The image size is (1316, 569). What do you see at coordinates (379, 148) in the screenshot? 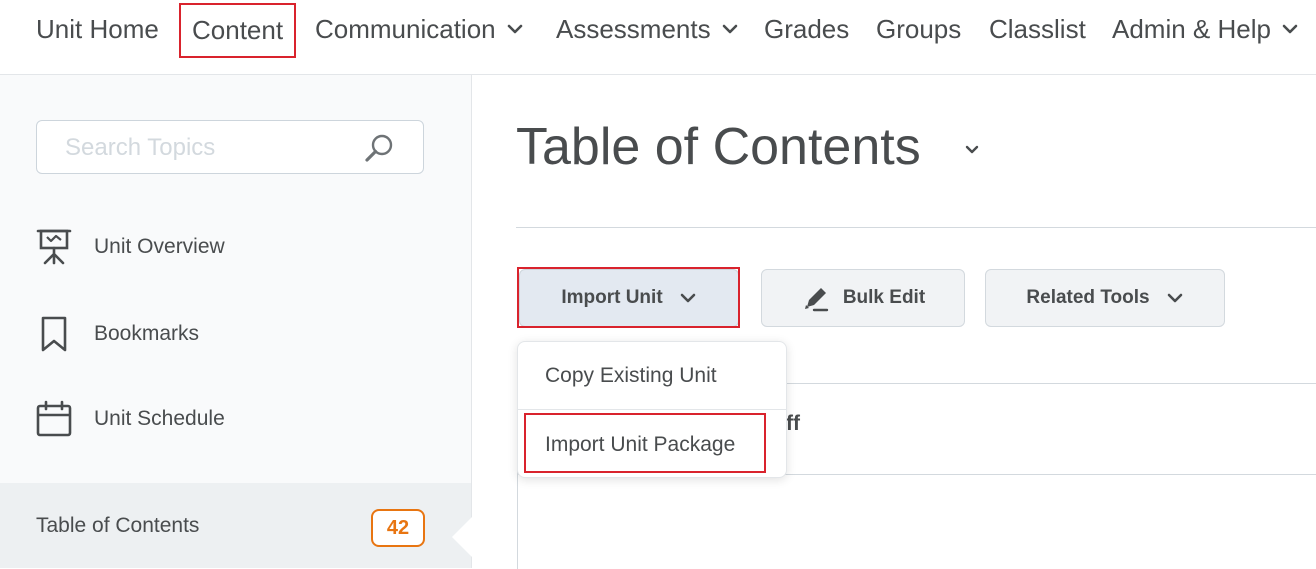
I see `search-icon` at bounding box center [379, 148].